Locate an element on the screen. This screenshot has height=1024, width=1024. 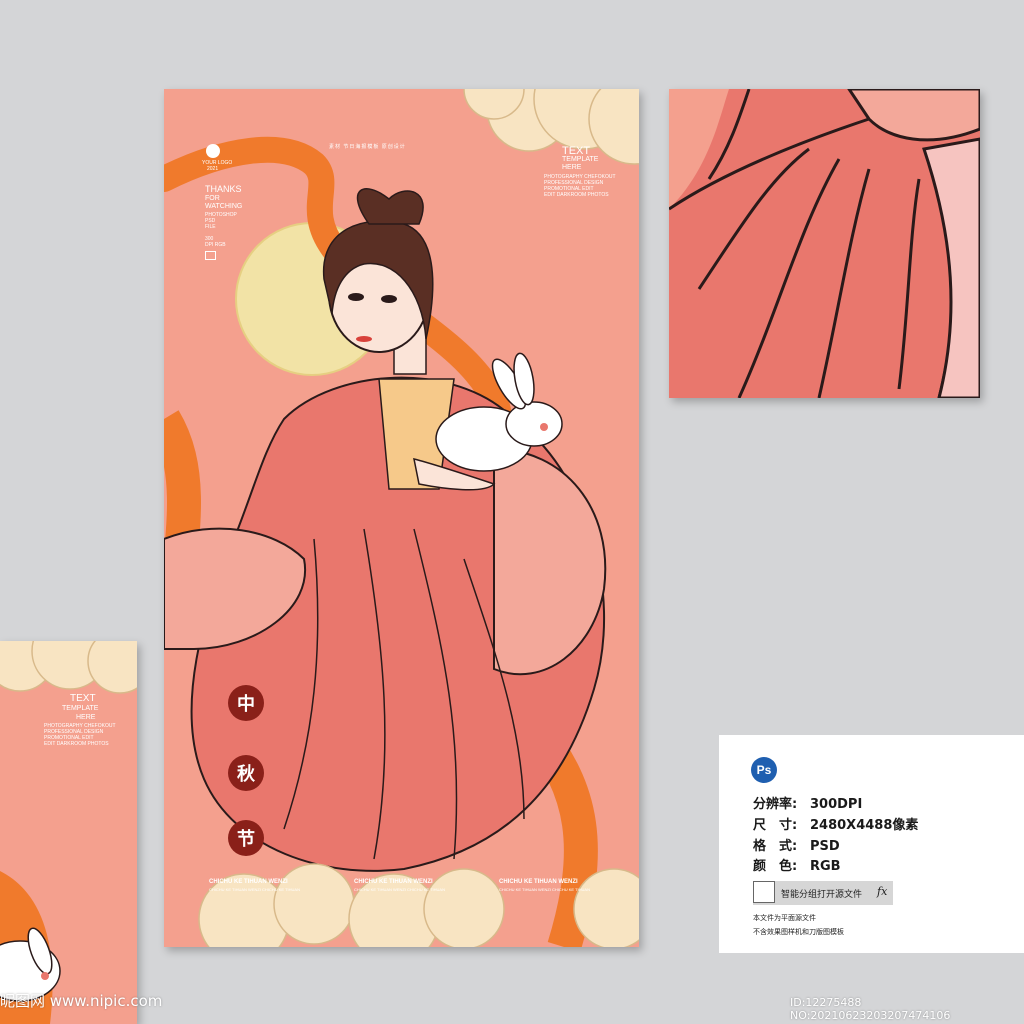
fx-icon: fx is located at coordinates (882, 891).